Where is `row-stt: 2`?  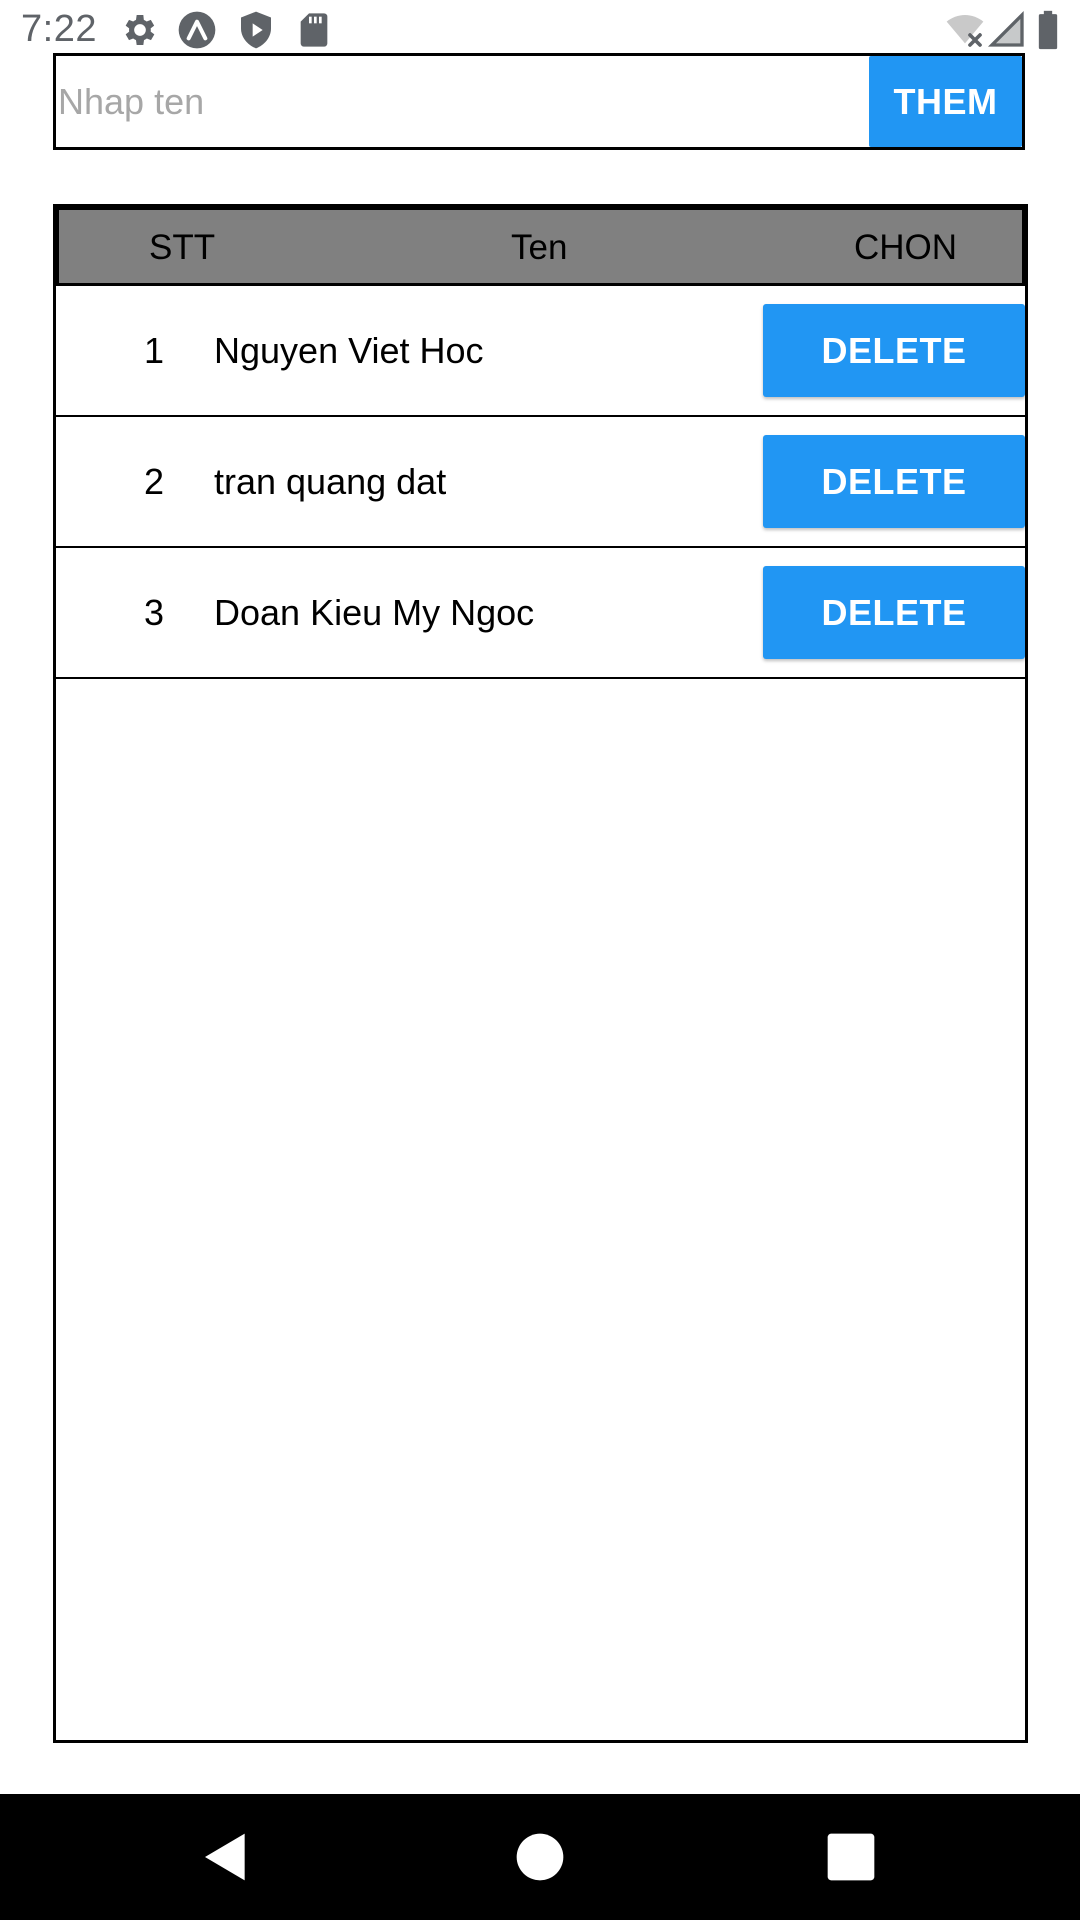 row-stt: 2 is located at coordinates (154, 481).